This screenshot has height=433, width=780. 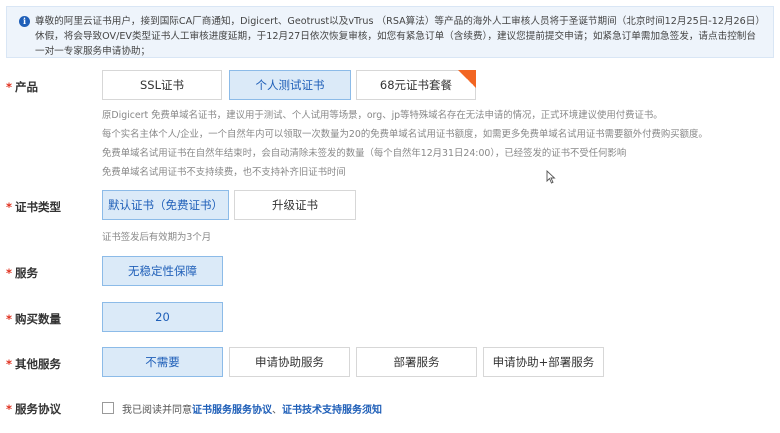 What do you see at coordinates (162, 85) in the screenshot?
I see `product-option-ssl: SSL证书` at bounding box center [162, 85].